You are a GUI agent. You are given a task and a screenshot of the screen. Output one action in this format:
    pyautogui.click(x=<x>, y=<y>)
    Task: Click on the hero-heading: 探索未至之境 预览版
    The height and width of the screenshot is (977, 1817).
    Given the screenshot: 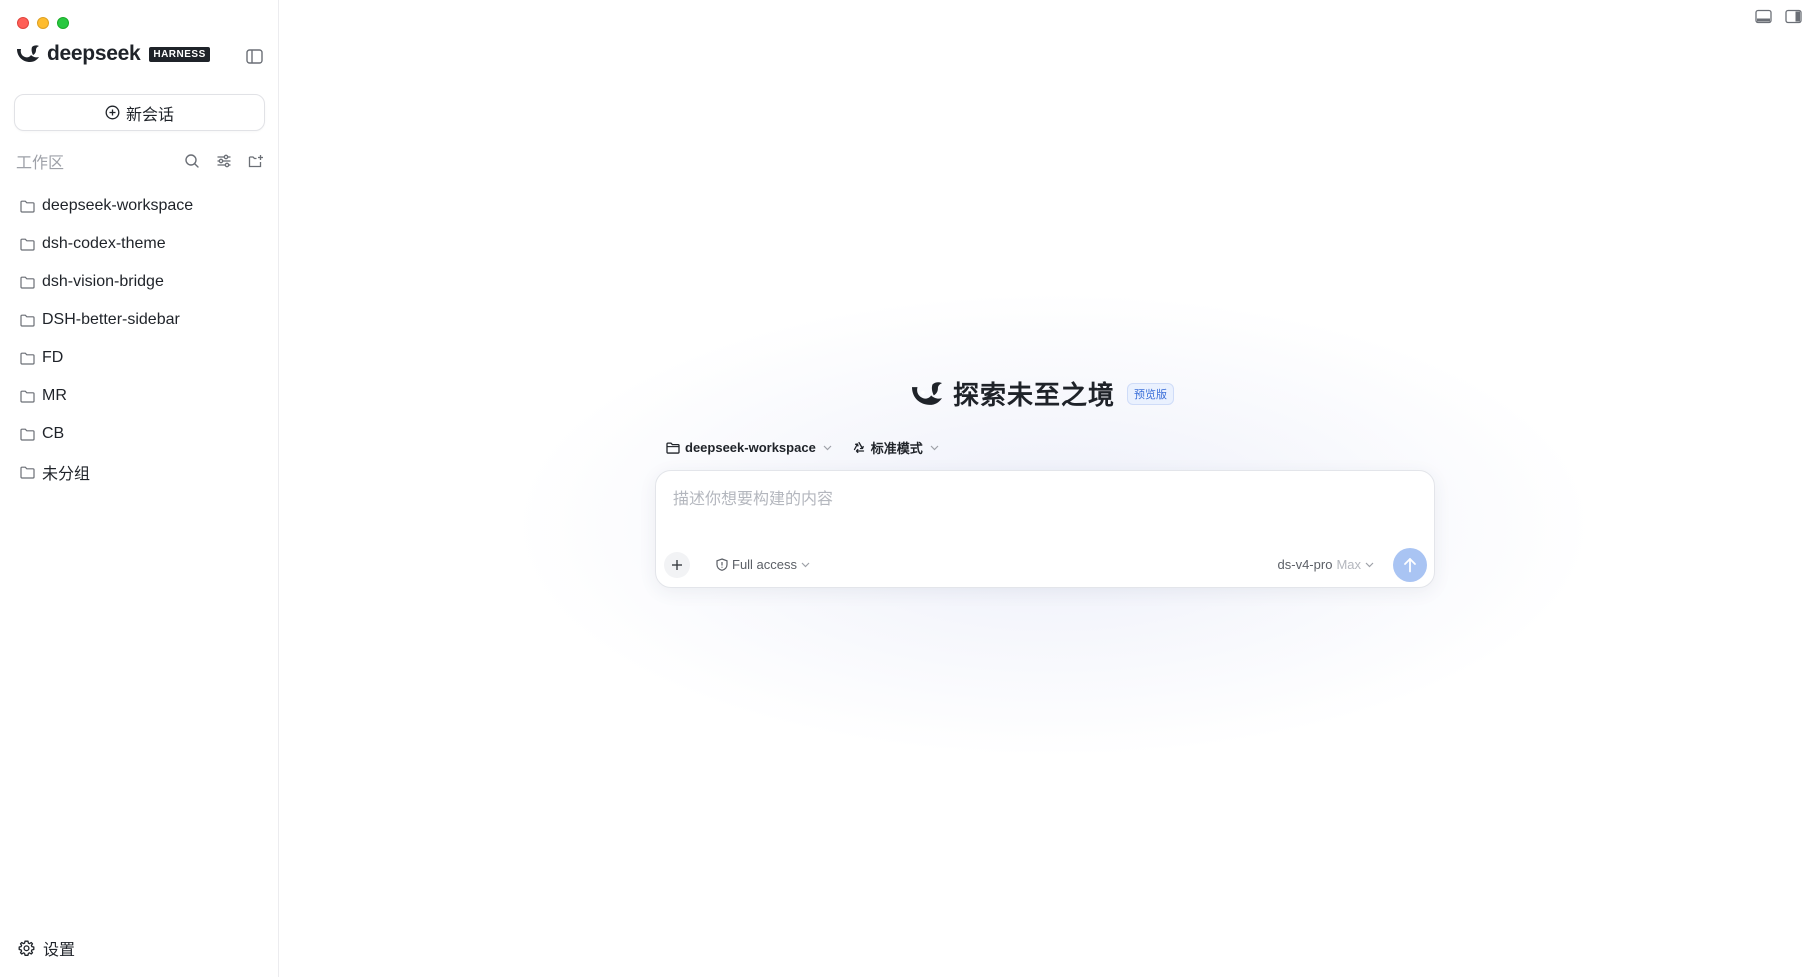 What is the action you would take?
    pyautogui.click(x=1042, y=393)
    